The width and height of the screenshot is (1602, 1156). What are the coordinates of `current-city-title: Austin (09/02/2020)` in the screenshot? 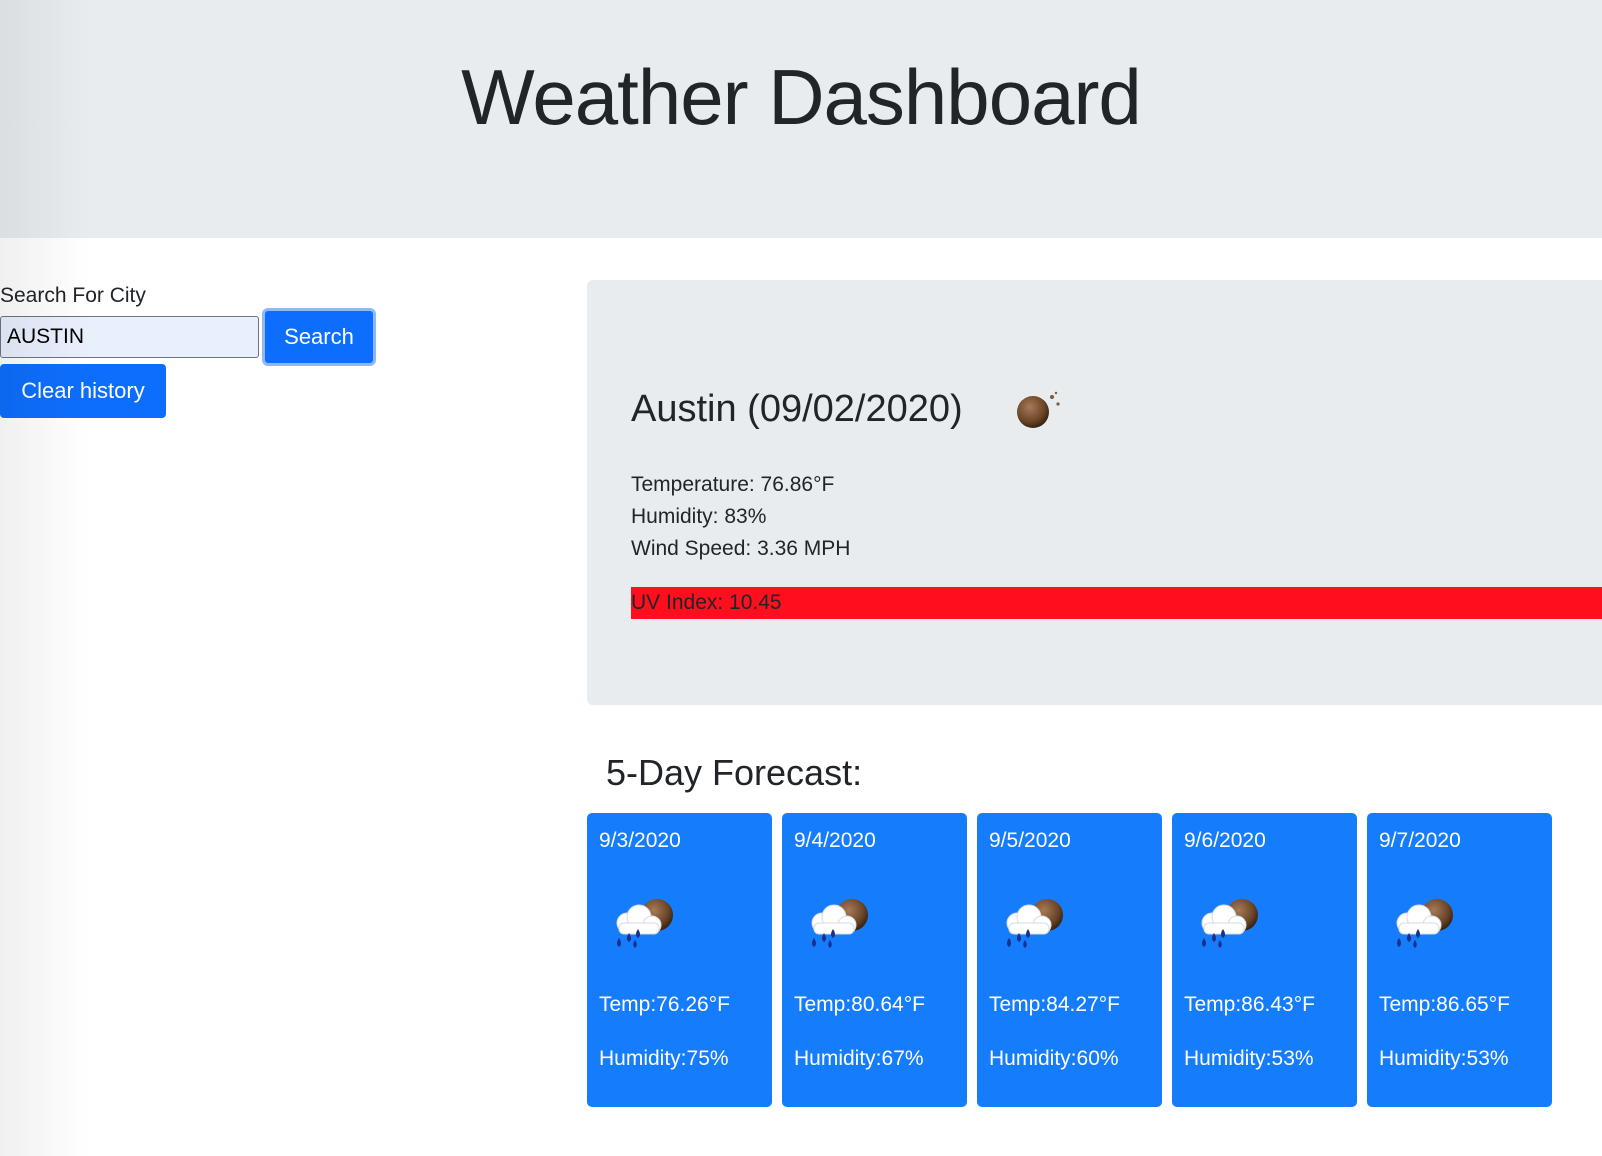 It's located at (797, 409).